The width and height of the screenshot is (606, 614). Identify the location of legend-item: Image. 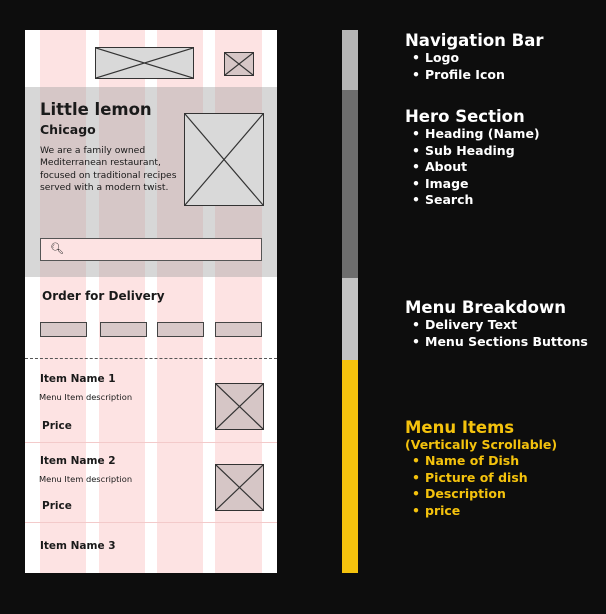
(472, 184).